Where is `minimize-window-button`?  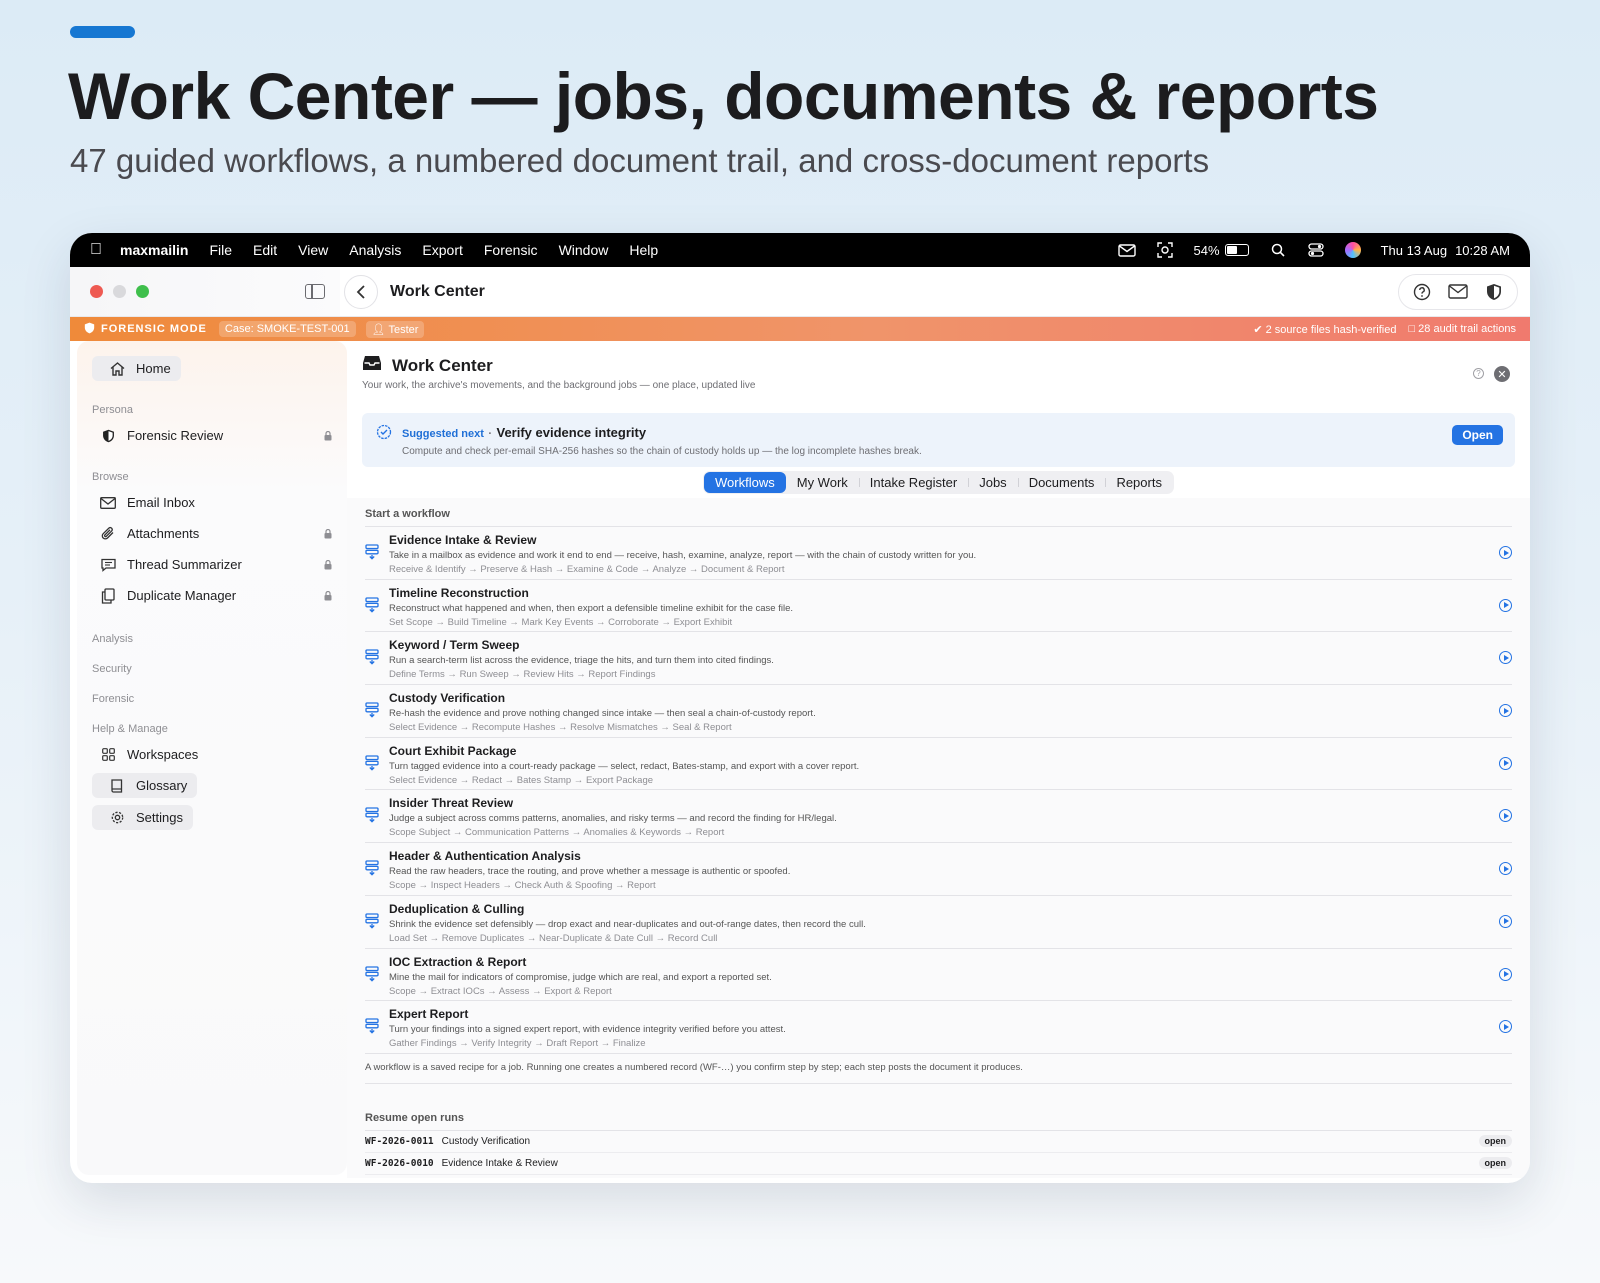
minimize-window-button is located at coordinates (119, 291).